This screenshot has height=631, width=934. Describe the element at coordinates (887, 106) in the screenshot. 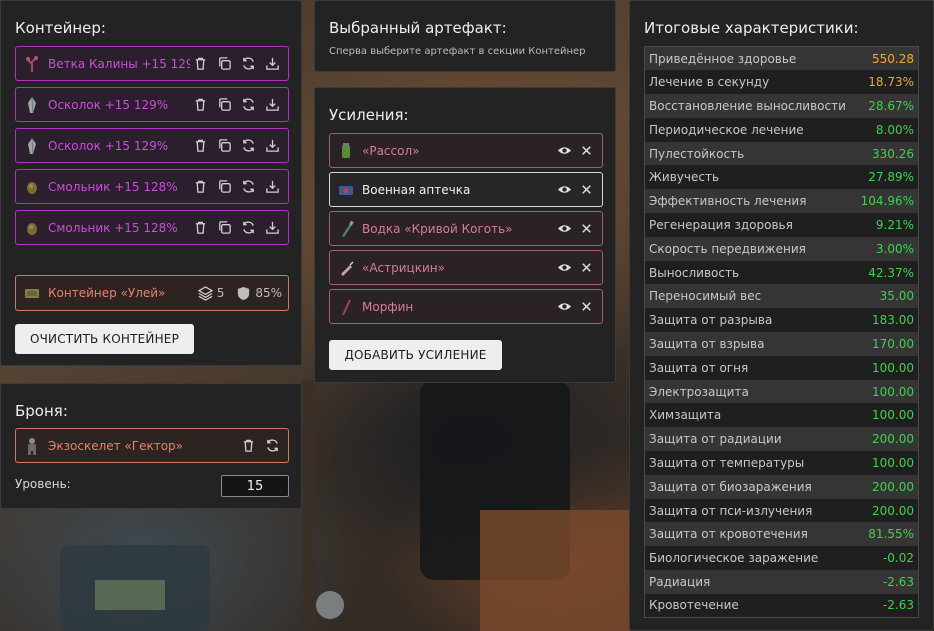

I see `stat-value: 28.67%` at that location.